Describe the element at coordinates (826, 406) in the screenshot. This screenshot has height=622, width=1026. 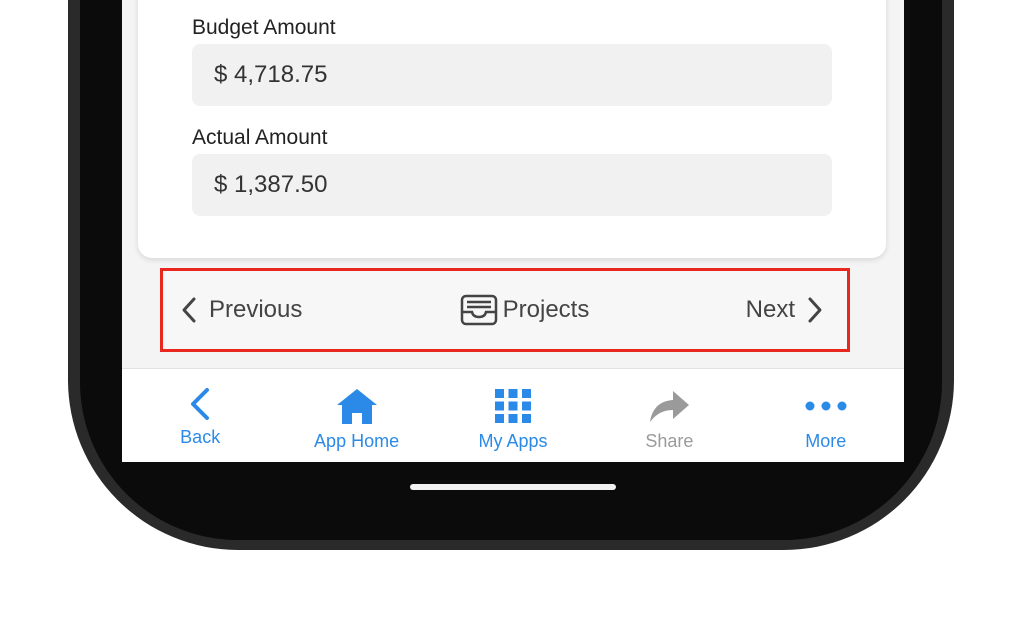
I see `more-dots-icon` at that location.